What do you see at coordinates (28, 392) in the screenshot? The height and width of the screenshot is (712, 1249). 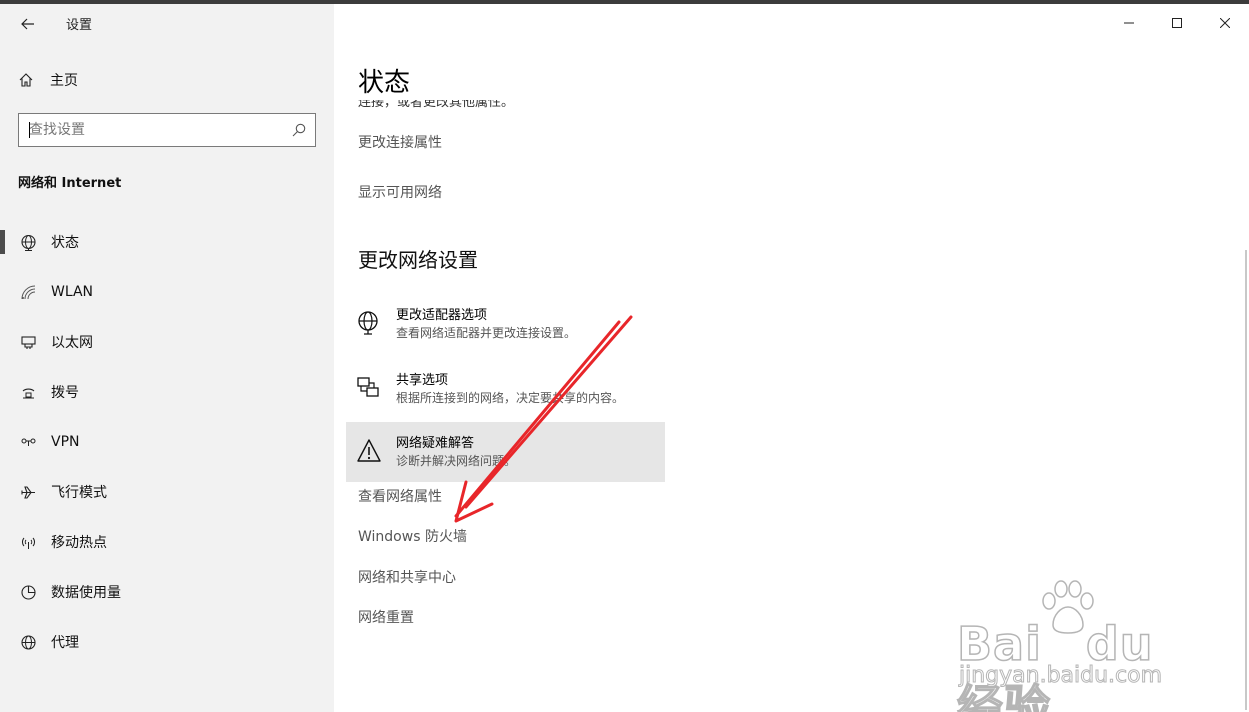 I see `dialup-icon` at bounding box center [28, 392].